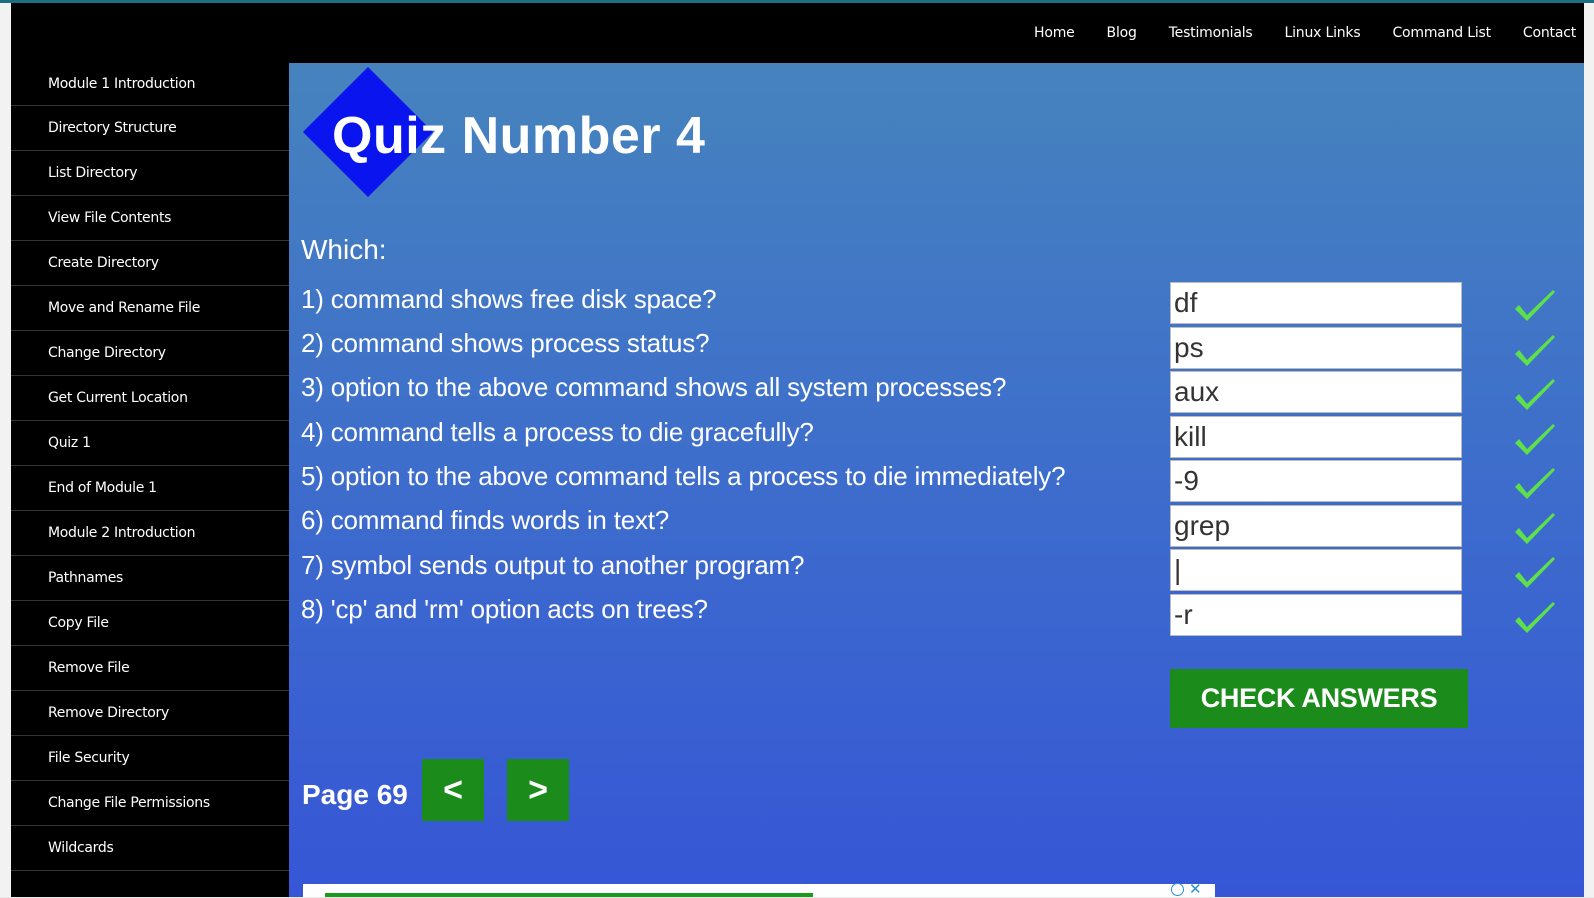 The width and height of the screenshot is (1594, 898). I want to click on nav-contact-link: Contact, so click(1549, 33).